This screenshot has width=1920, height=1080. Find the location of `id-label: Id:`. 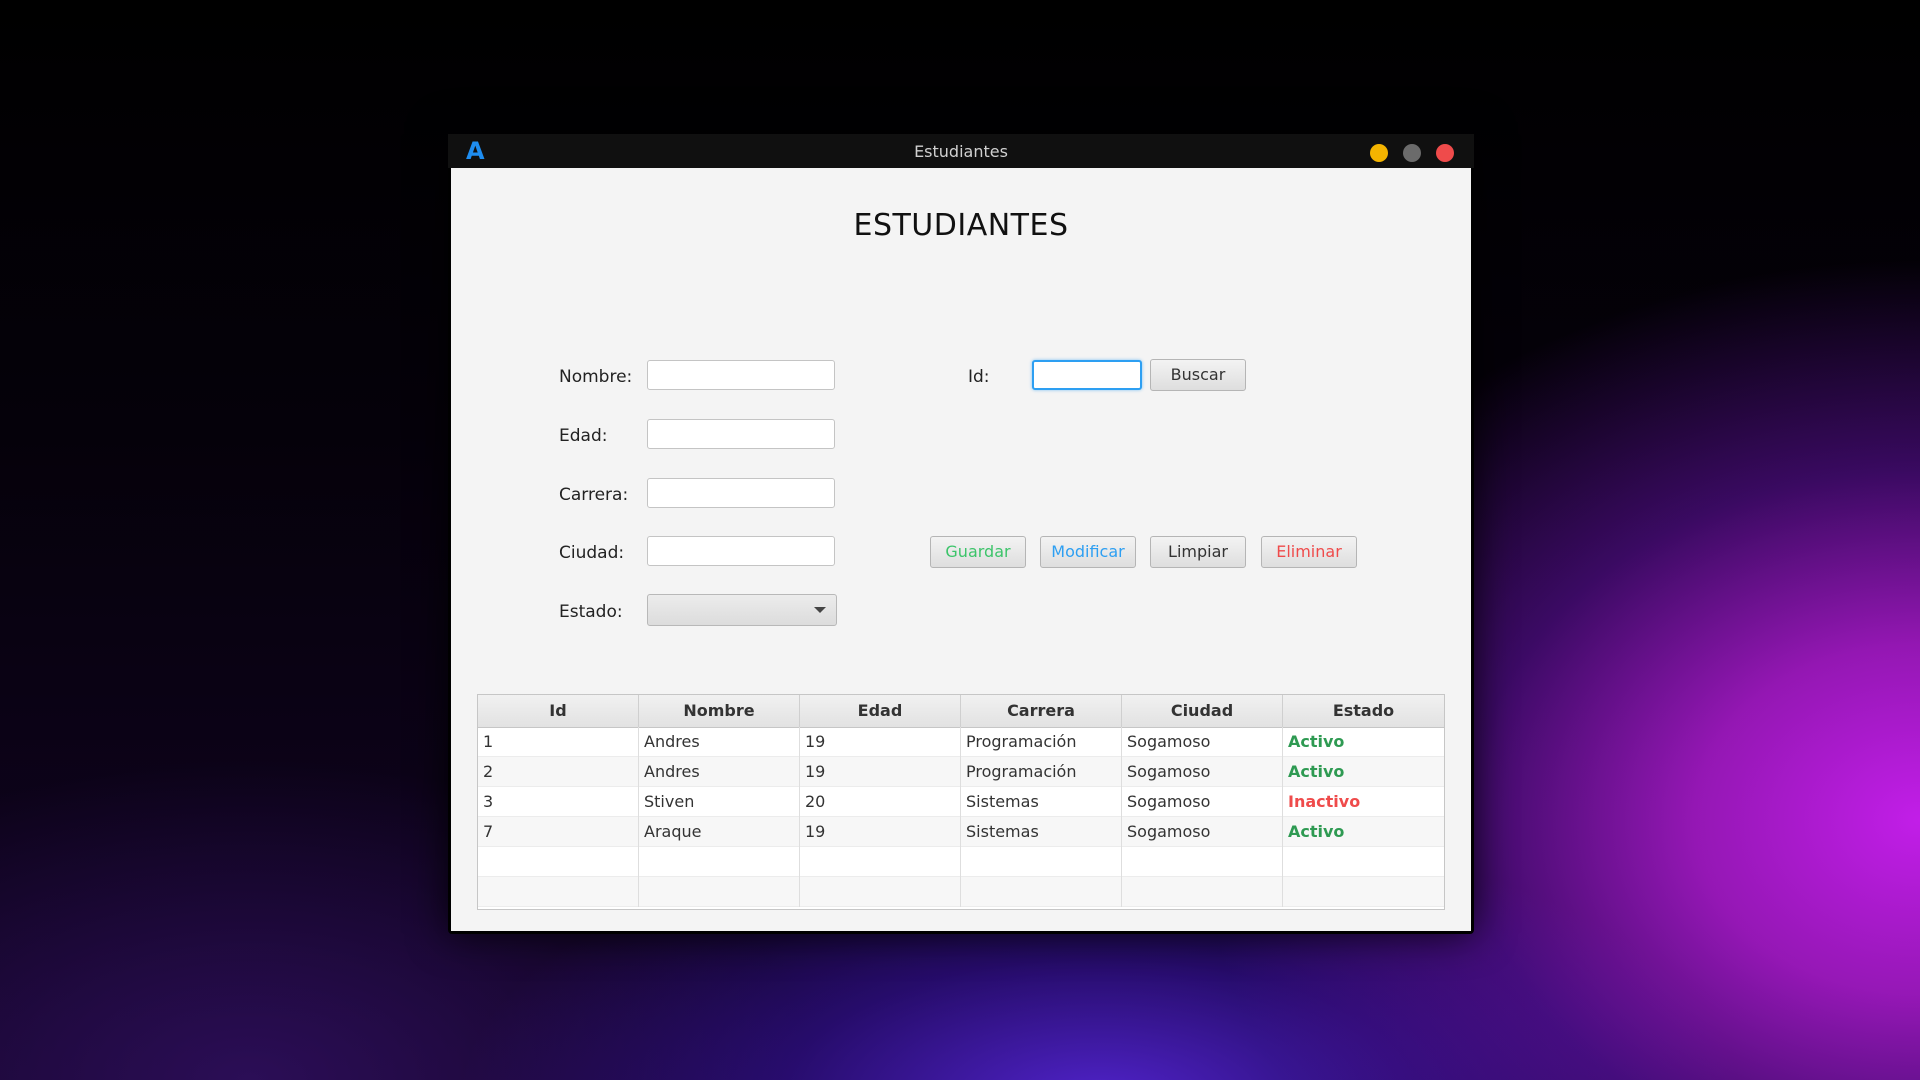

id-label: Id: is located at coordinates (979, 377).